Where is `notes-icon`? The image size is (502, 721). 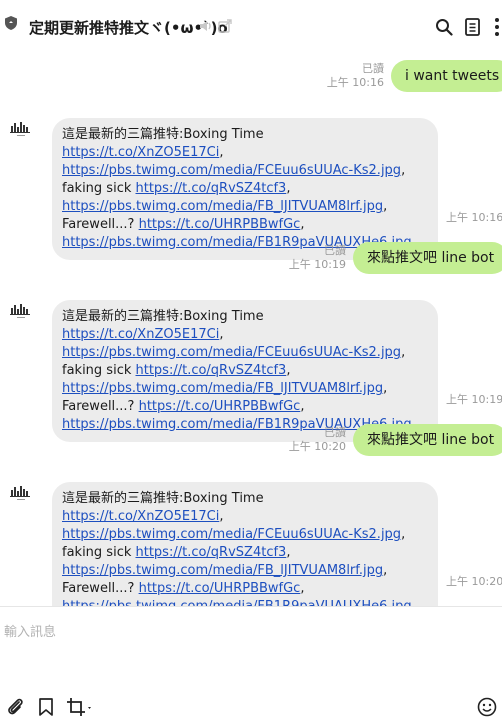
notes-icon is located at coordinates (473, 27).